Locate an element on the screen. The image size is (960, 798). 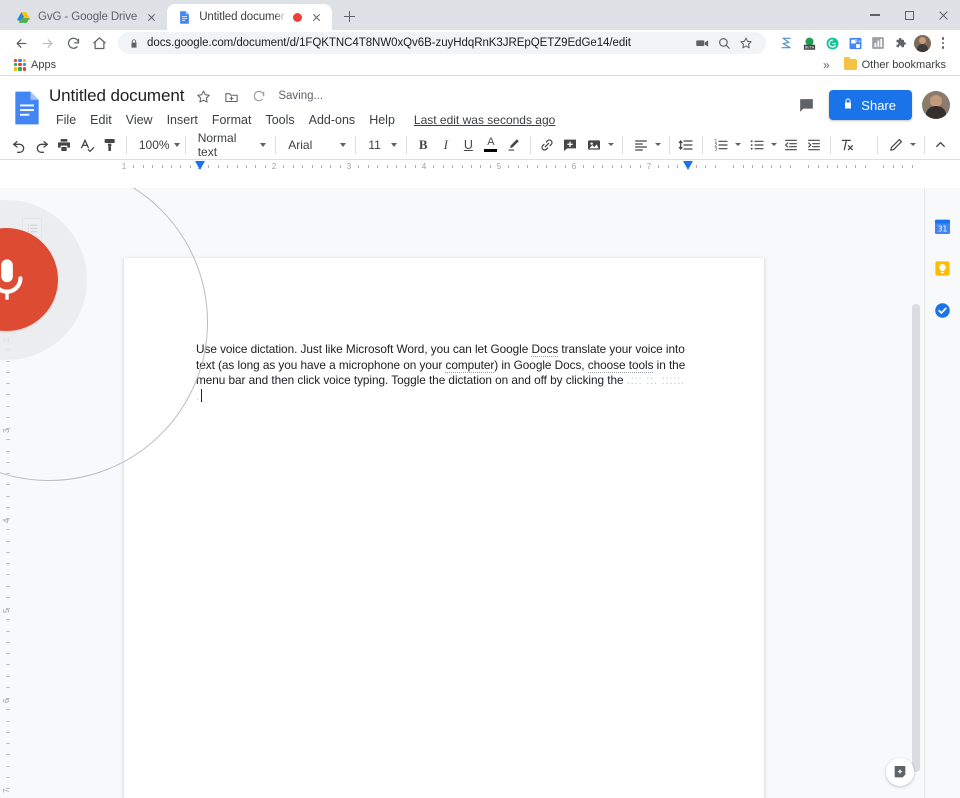
font-value: Arial is located at coordinates (300, 144).